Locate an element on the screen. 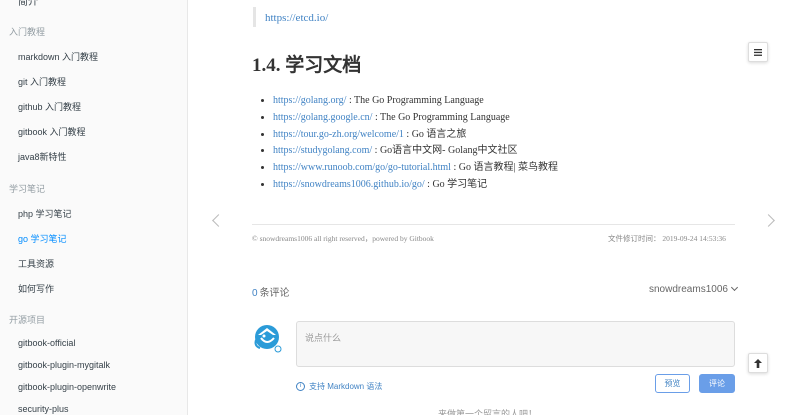 The image size is (800, 415). menu-button is located at coordinates (758, 52).